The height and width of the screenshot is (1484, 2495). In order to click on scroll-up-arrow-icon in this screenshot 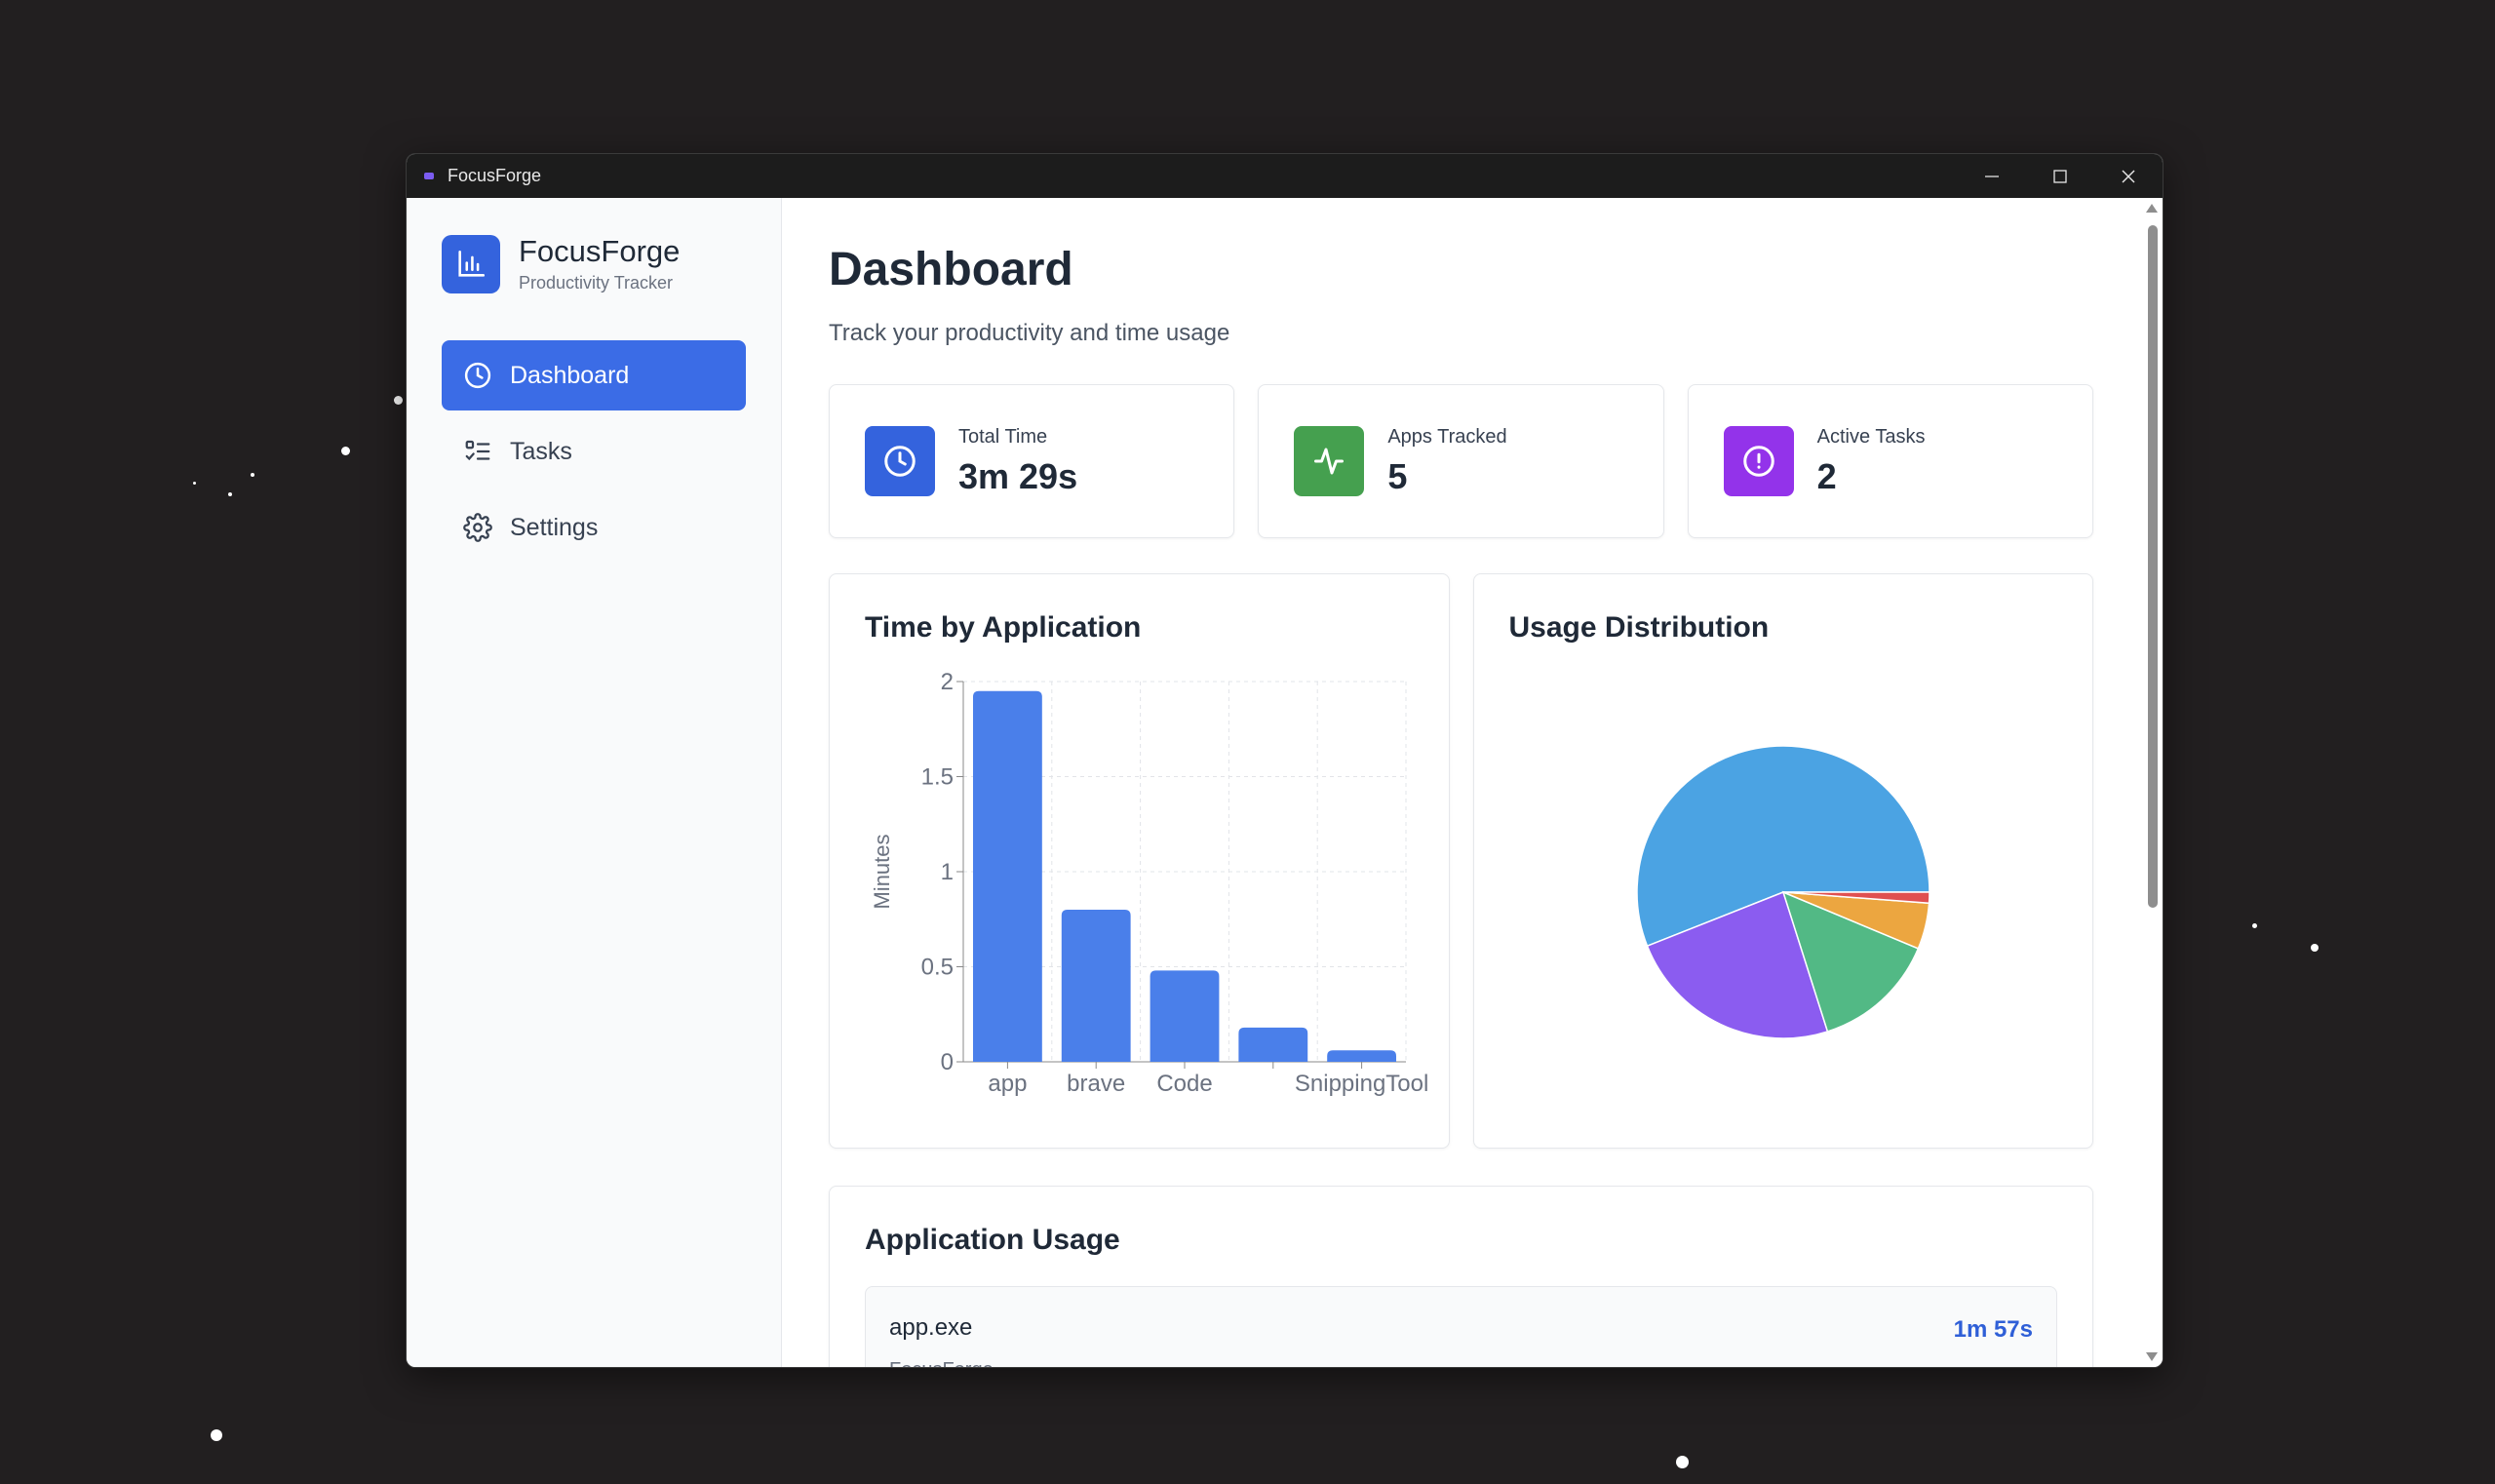, I will do `click(2152, 208)`.